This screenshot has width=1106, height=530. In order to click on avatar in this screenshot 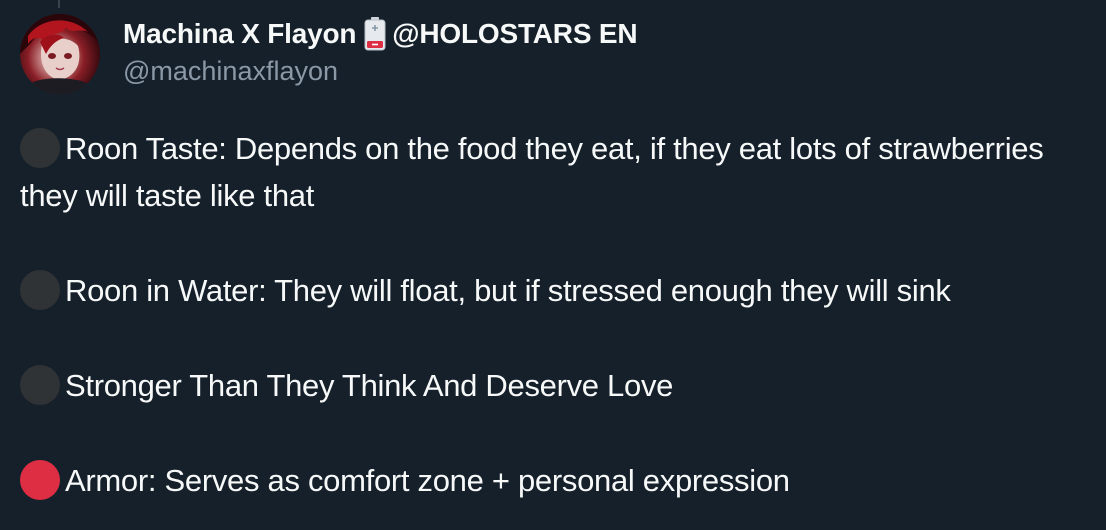, I will do `click(60, 54)`.